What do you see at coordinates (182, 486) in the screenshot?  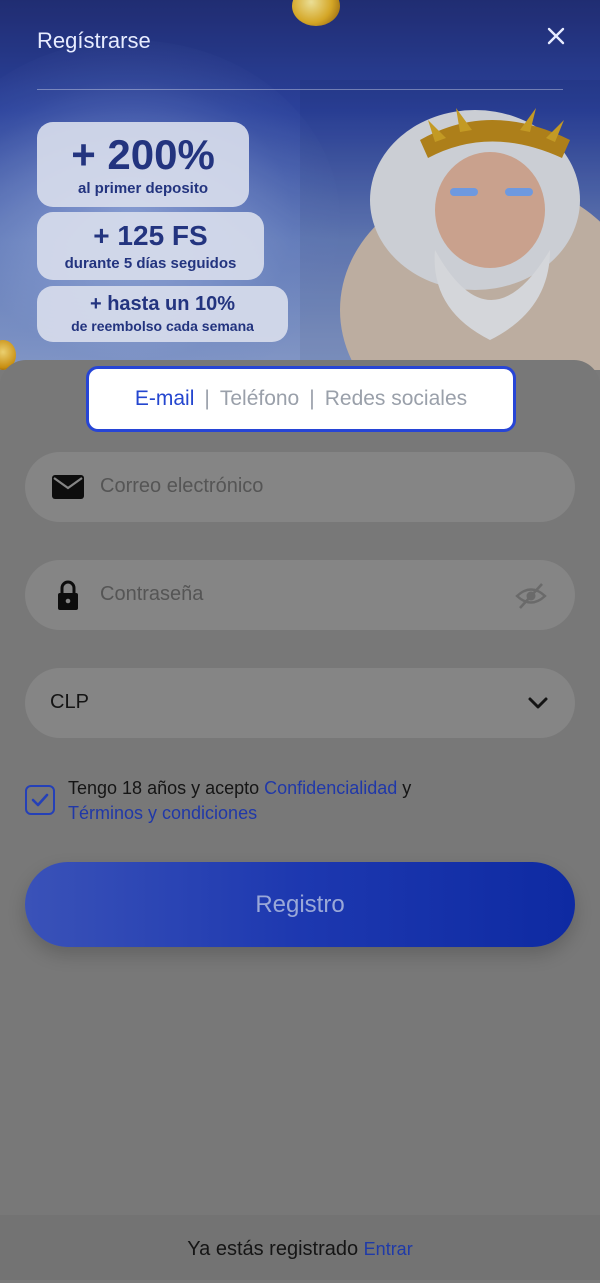 I see `email-placeholder: Correo electrónico` at bounding box center [182, 486].